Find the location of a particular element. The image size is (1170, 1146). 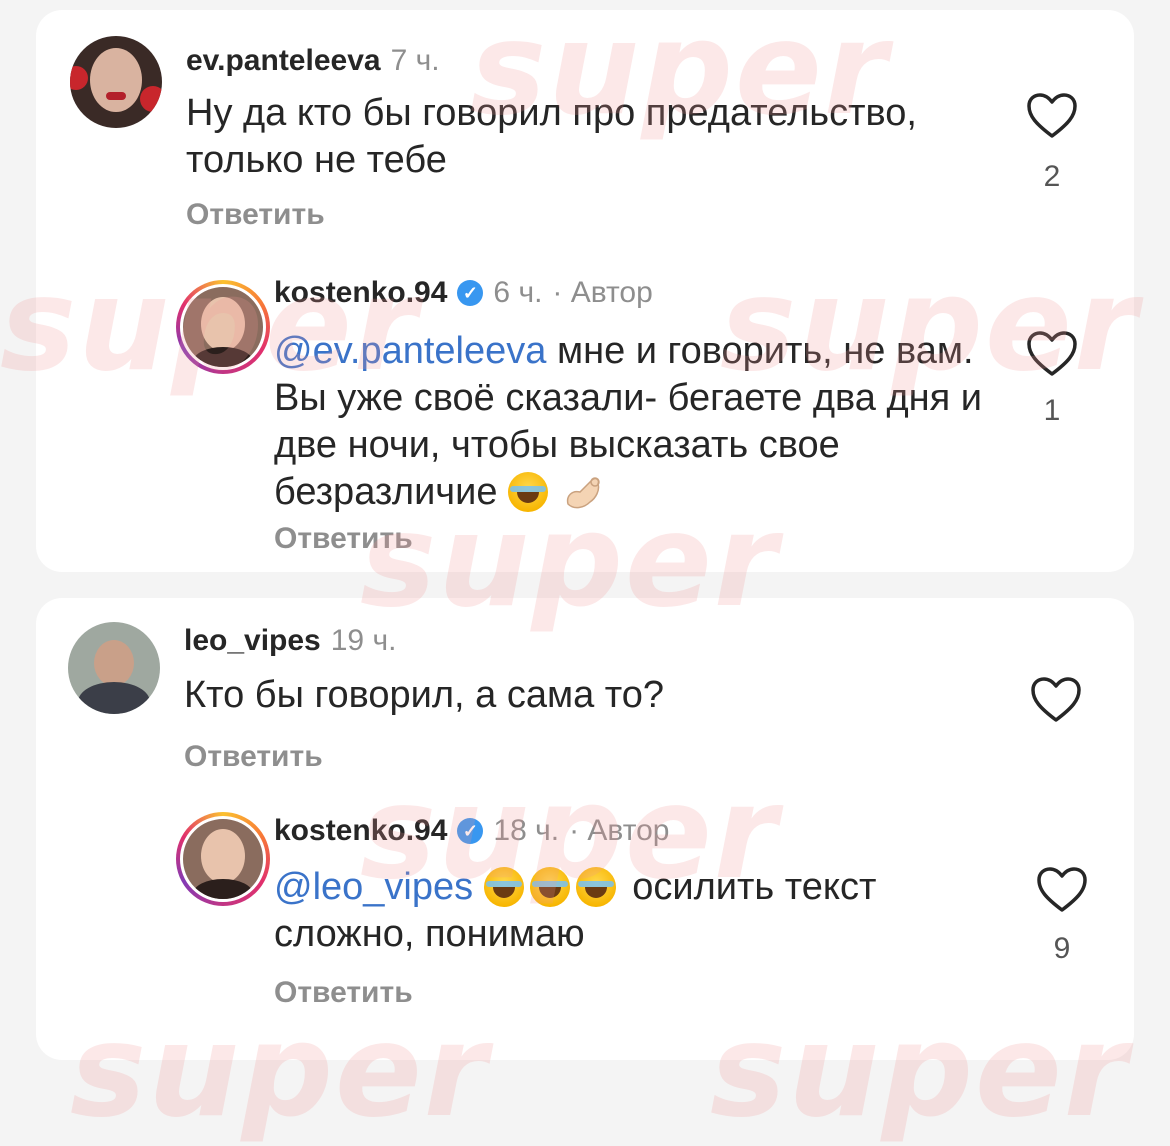

like-count: 1 is located at coordinates (1052, 410).